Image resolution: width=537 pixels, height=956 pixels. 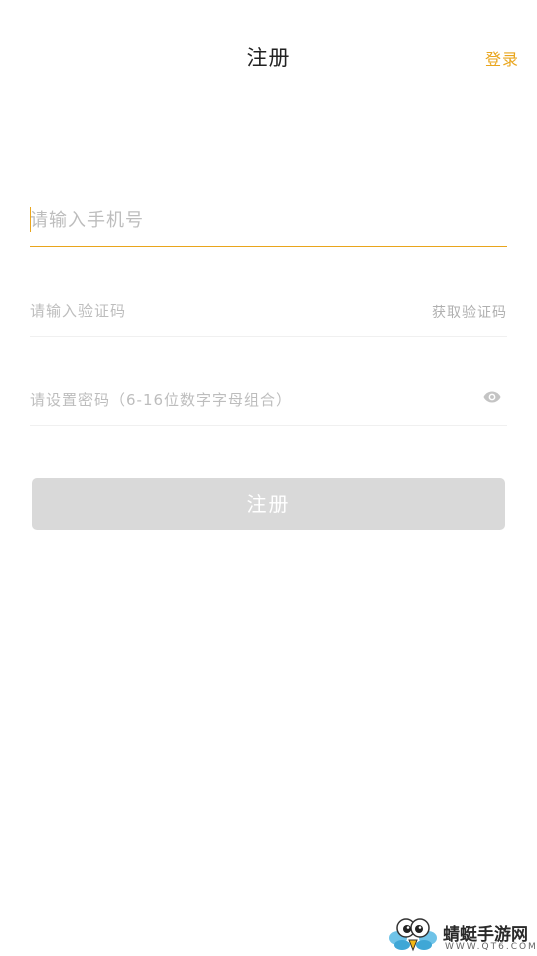 I want to click on register-button: 注册, so click(x=268, y=504).